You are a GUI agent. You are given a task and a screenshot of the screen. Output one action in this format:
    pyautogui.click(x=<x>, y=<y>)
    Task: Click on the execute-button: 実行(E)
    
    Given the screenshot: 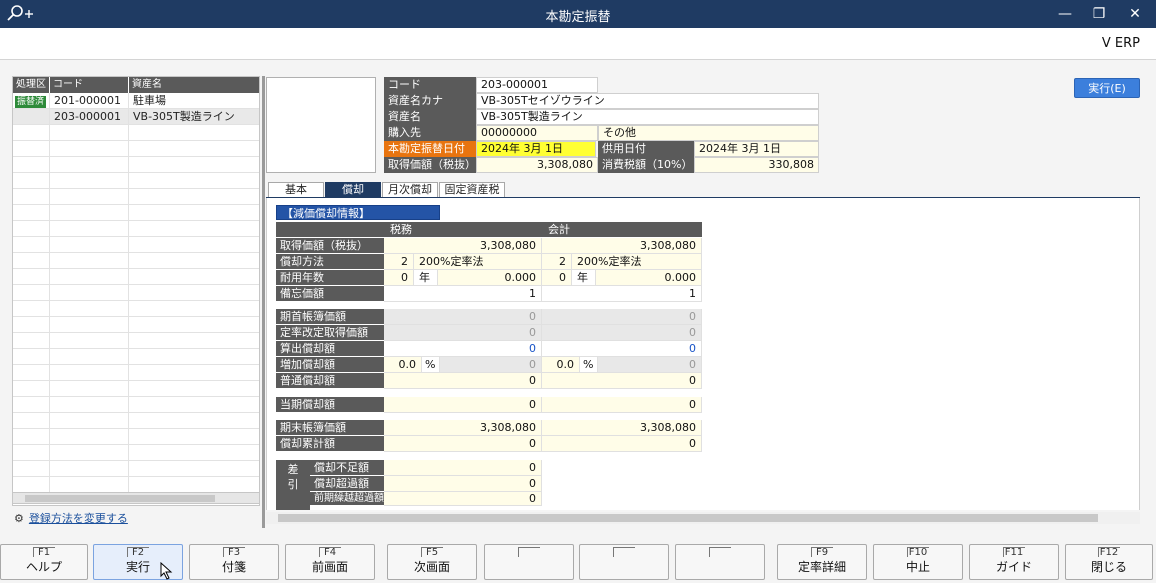 What is the action you would take?
    pyautogui.click(x=1107, y=88)
    